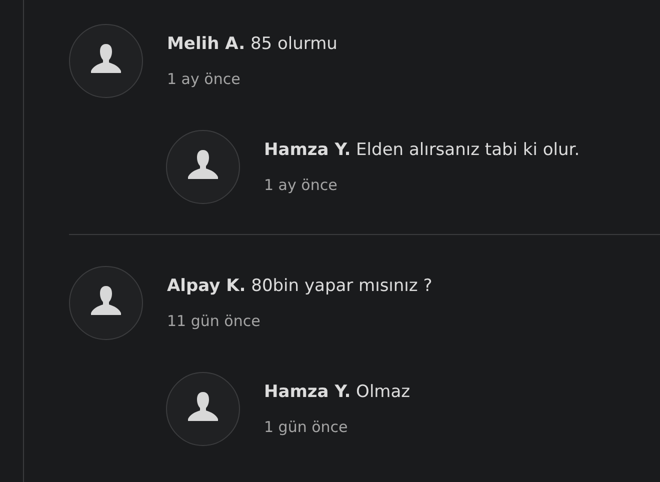 Image resolution: width=660 pixels, height=482 pixels. Describe the element at coordinates (337, 392) in the screenshot. I see `comment-text: Hamza Y. Olmaz` at that location.